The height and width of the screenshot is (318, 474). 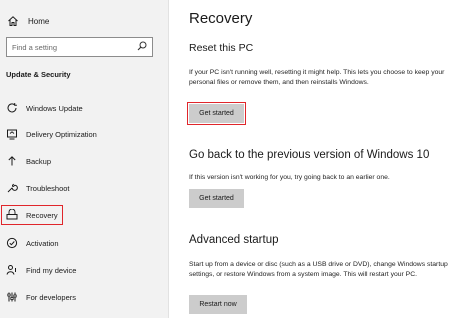 I want to click on sidebar-item-recovery: Recovery, so click(x=32, y=215).